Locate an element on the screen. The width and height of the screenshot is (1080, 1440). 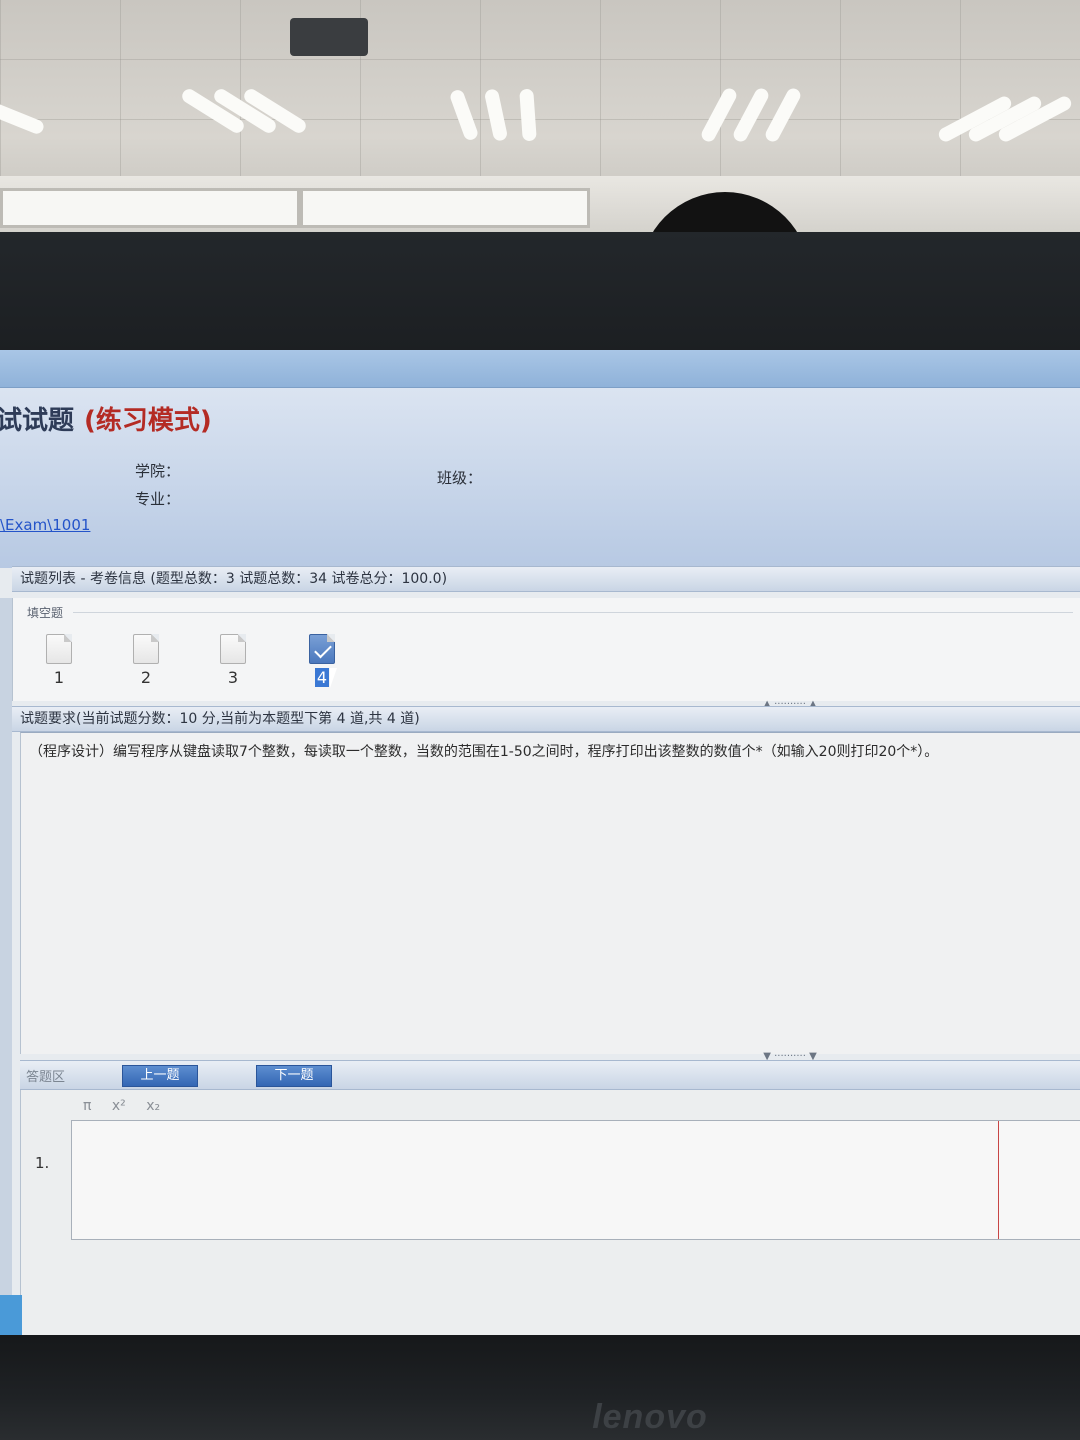
next-question-button: 下一题 is located at coordinates (294, 1076).